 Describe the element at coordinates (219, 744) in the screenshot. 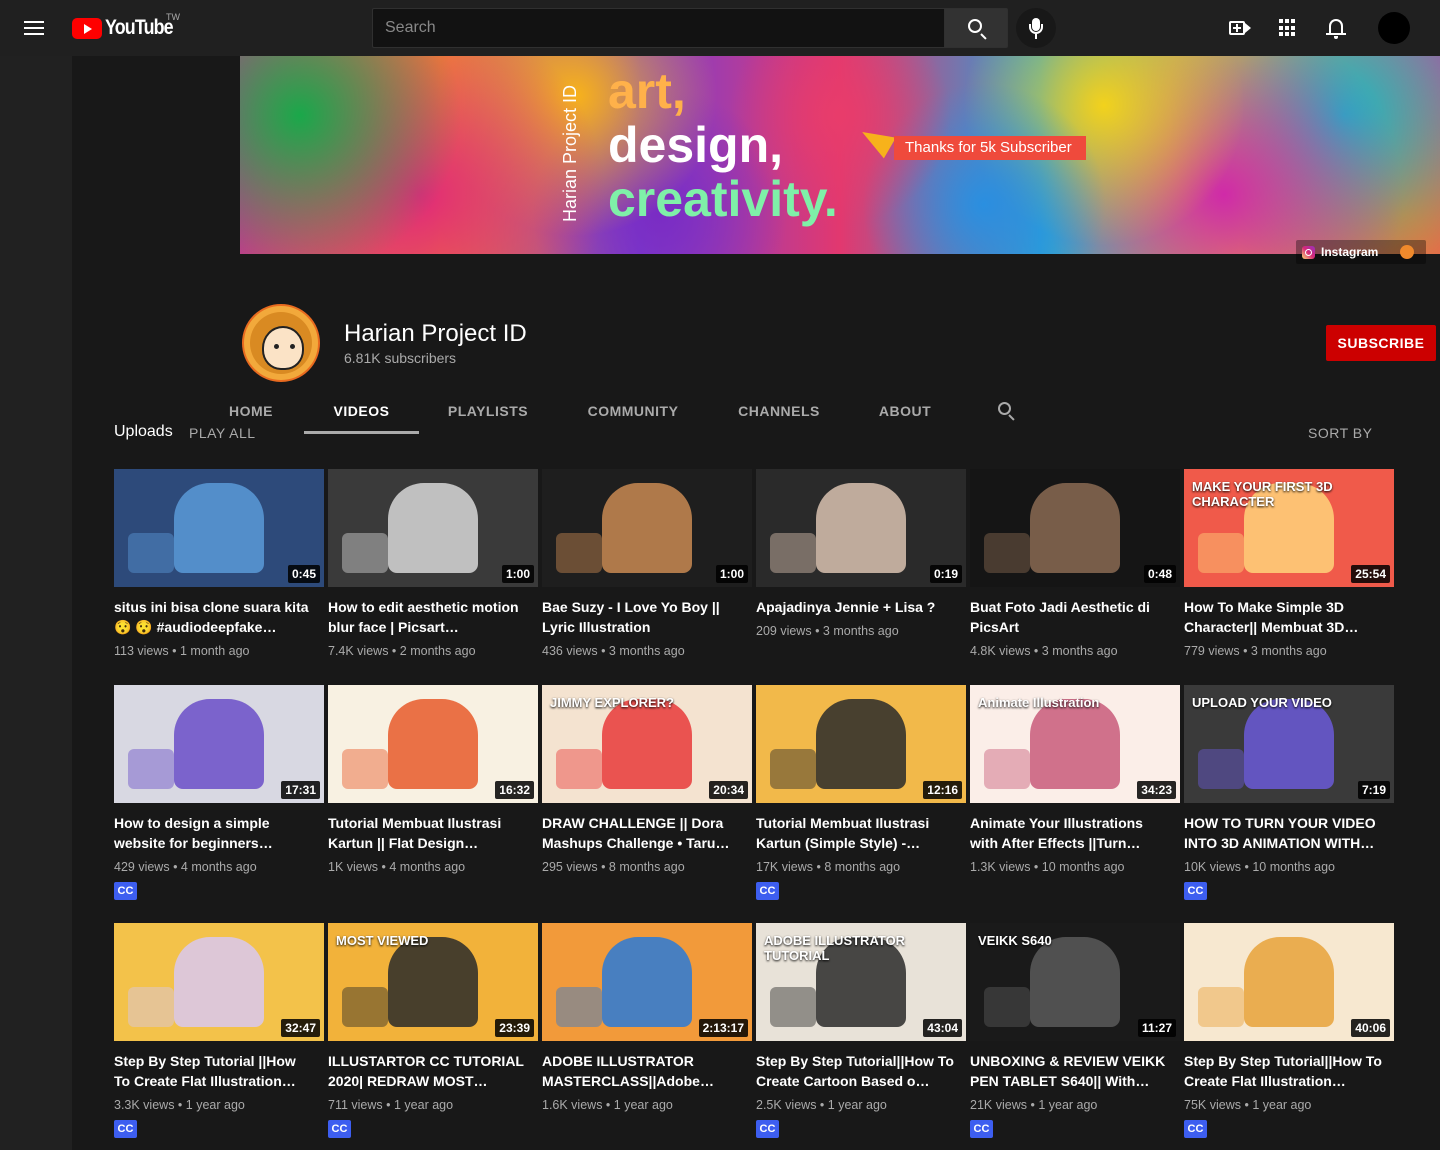

I see `video-thumbnail: 17:31` at that location.